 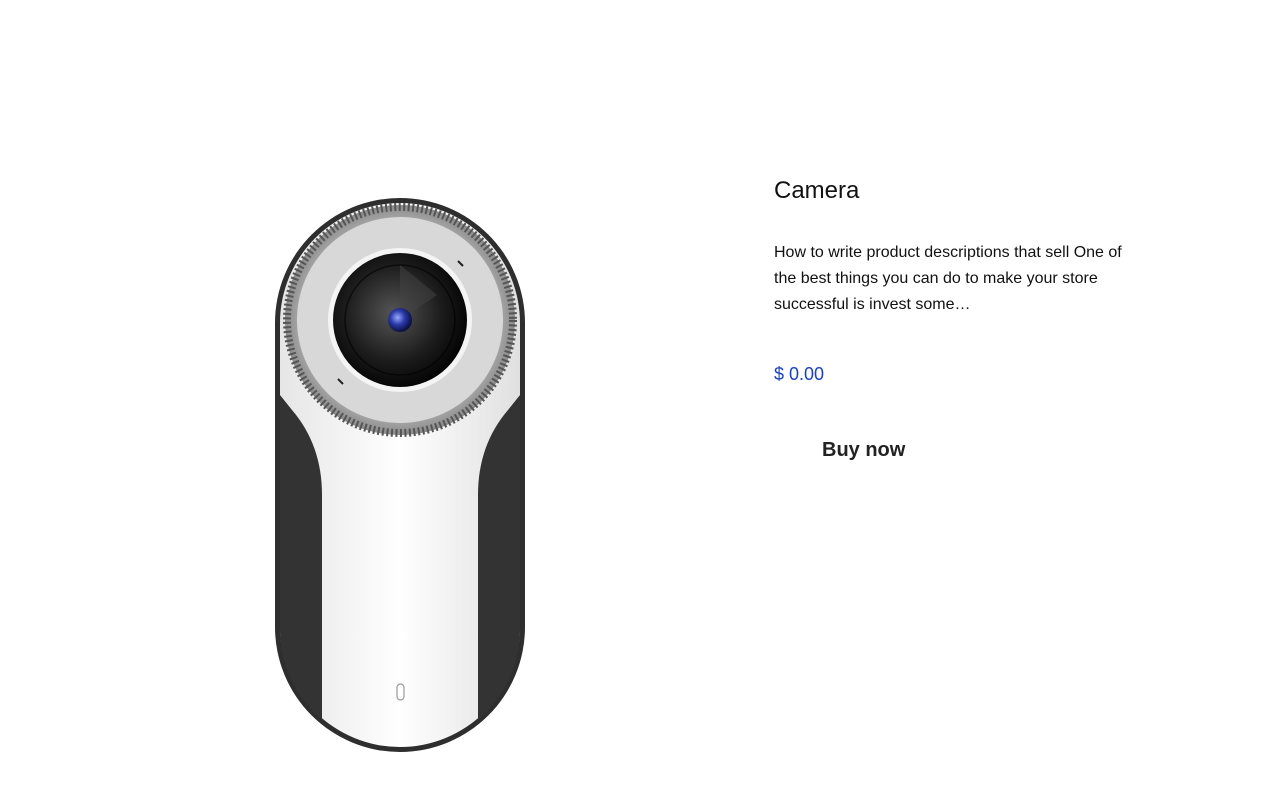 I want to click on buy-now-button: Buy now, so click(x=863, y=450).